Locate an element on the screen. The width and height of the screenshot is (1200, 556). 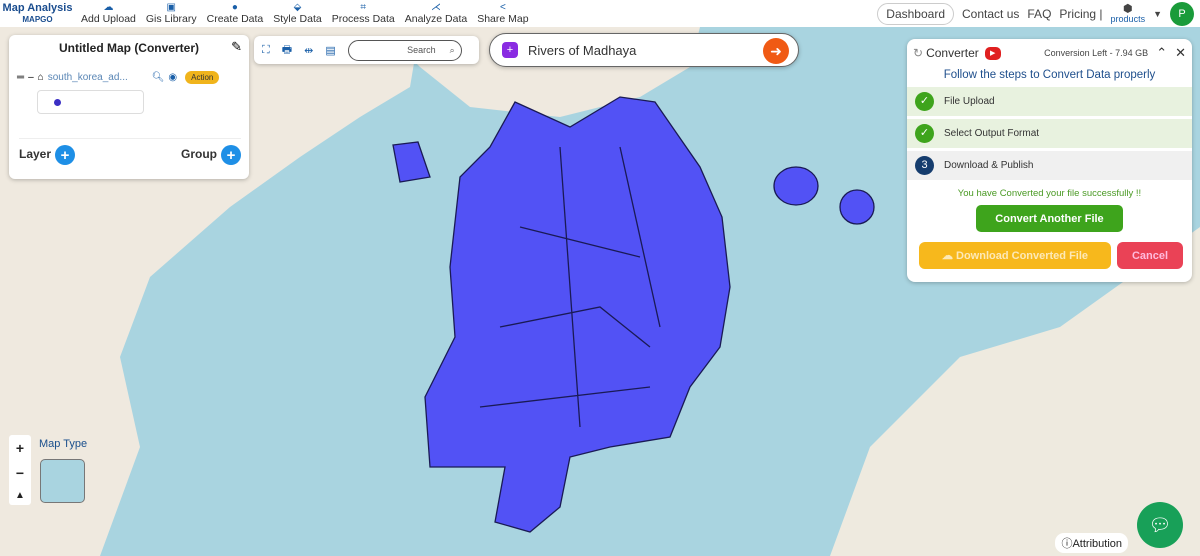
faq-link: FAQ is located at coordinates (1039, 14).